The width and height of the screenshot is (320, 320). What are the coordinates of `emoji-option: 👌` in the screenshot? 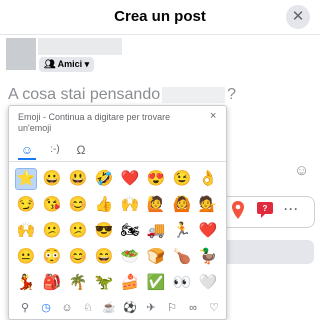 It's located at (208, 179).